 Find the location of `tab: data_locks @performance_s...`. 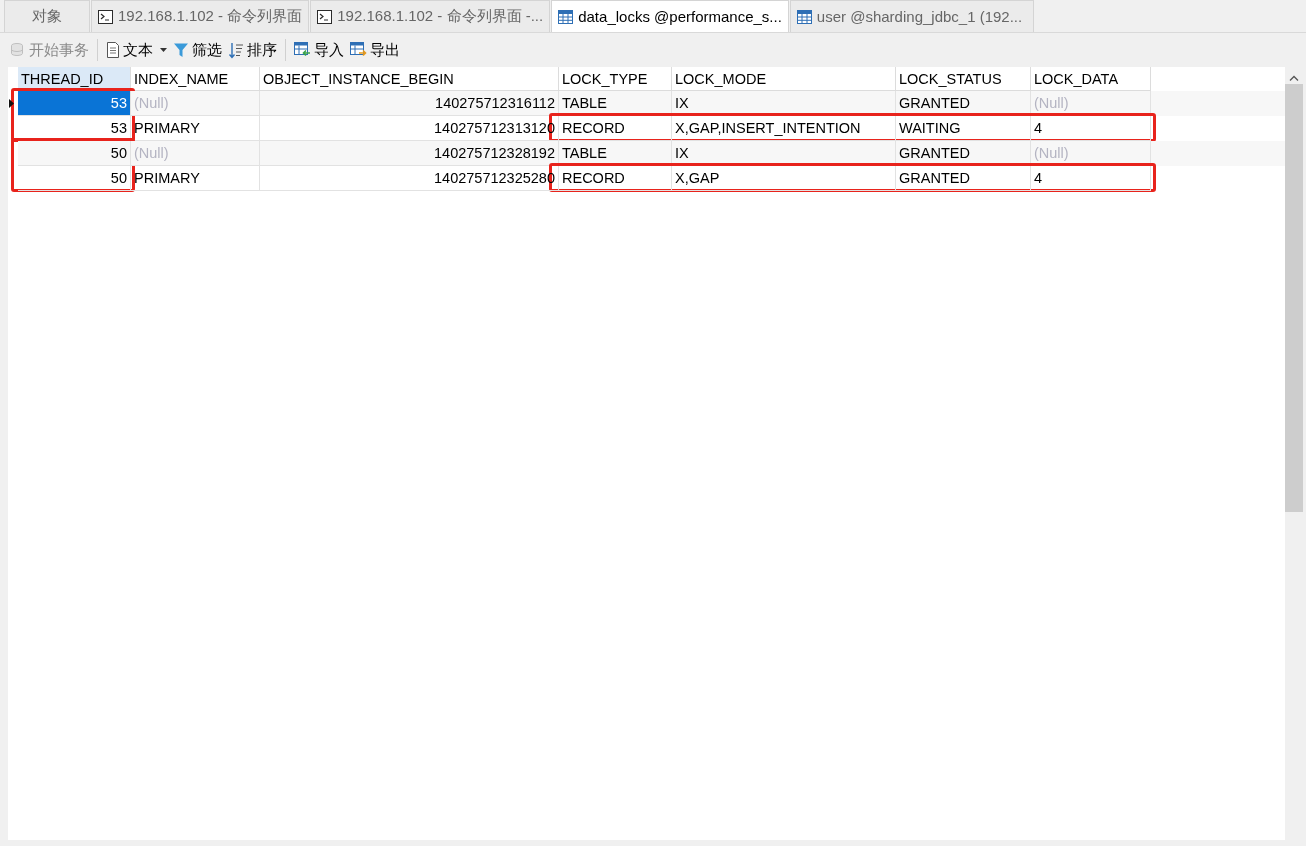

tab: data_locks @performance_s... is located at coordinates (670, 16).